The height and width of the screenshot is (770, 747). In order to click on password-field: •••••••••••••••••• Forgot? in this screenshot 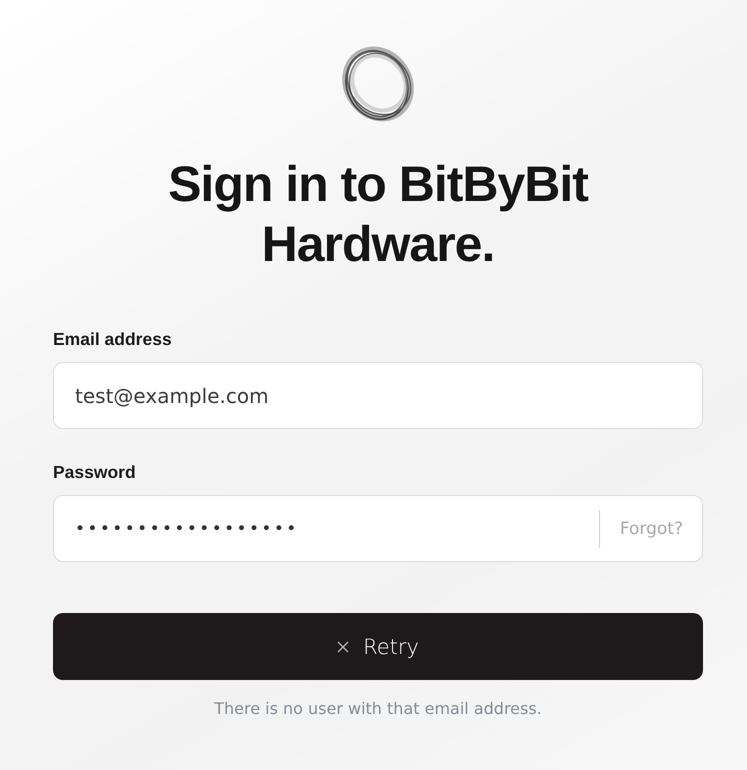, I will do `click(378, 528)`.